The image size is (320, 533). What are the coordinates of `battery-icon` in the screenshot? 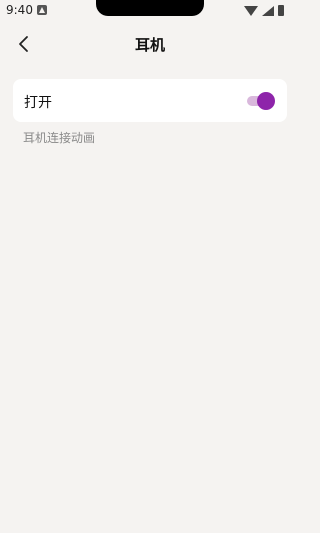 It's located at (281, 10).